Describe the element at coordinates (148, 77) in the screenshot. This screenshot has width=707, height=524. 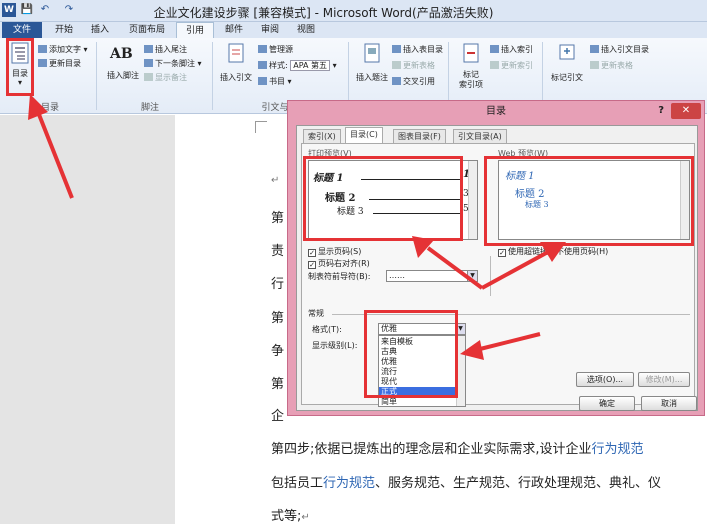
I see `show-notes-icon` at that location.